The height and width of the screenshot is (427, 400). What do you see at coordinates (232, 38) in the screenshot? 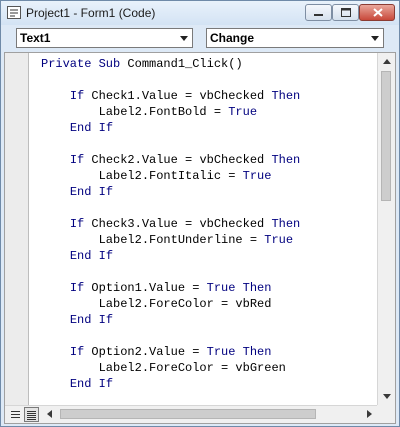
I see `procedure-dropdown-value: Change` at bounding box center [232, 38].